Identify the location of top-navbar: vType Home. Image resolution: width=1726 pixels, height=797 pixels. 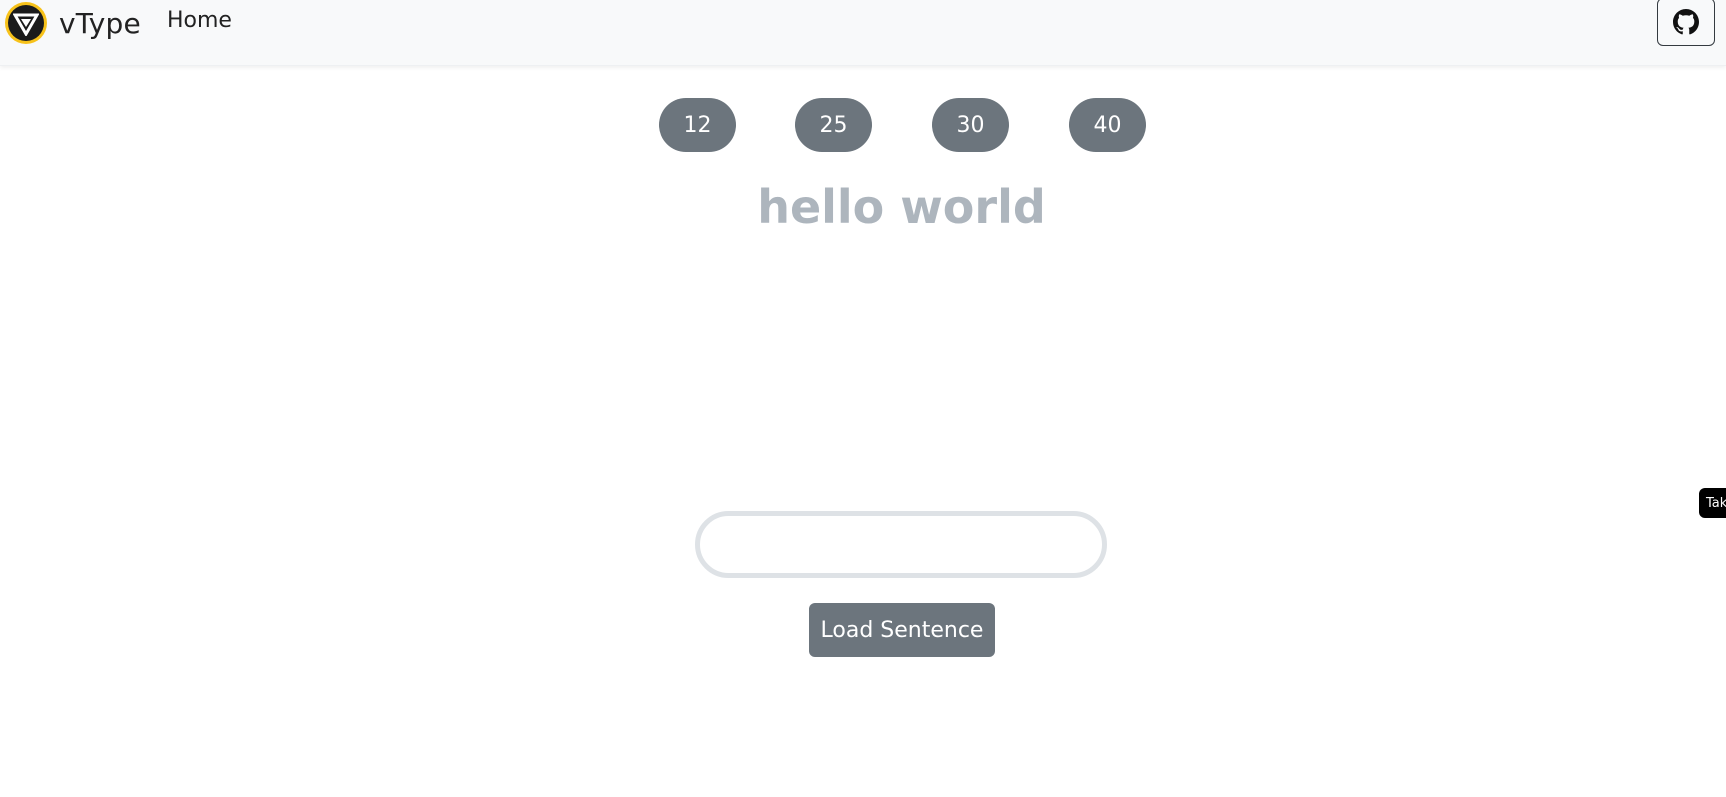
(863, 33).